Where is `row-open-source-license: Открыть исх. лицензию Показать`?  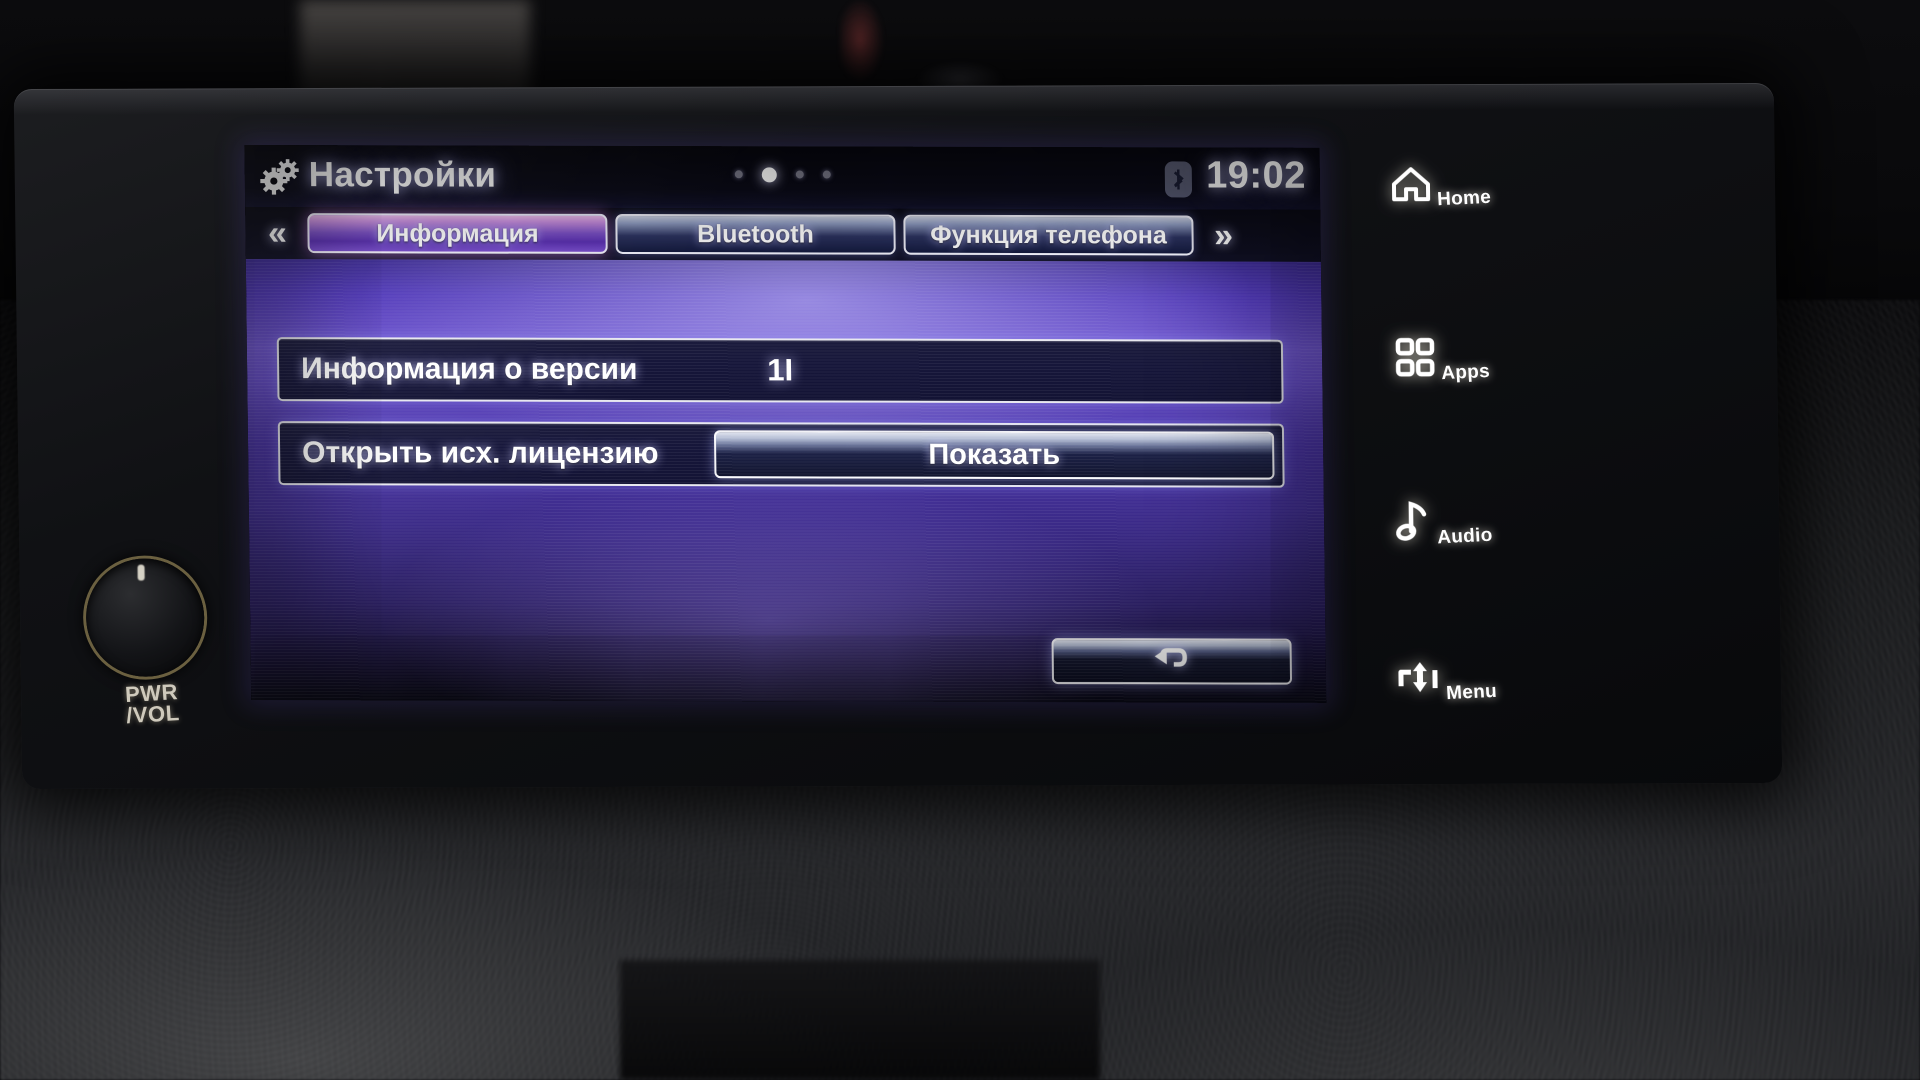 row-open-source-license: Открыть исх. лицензию Показать is located at coordinates (781, 454).